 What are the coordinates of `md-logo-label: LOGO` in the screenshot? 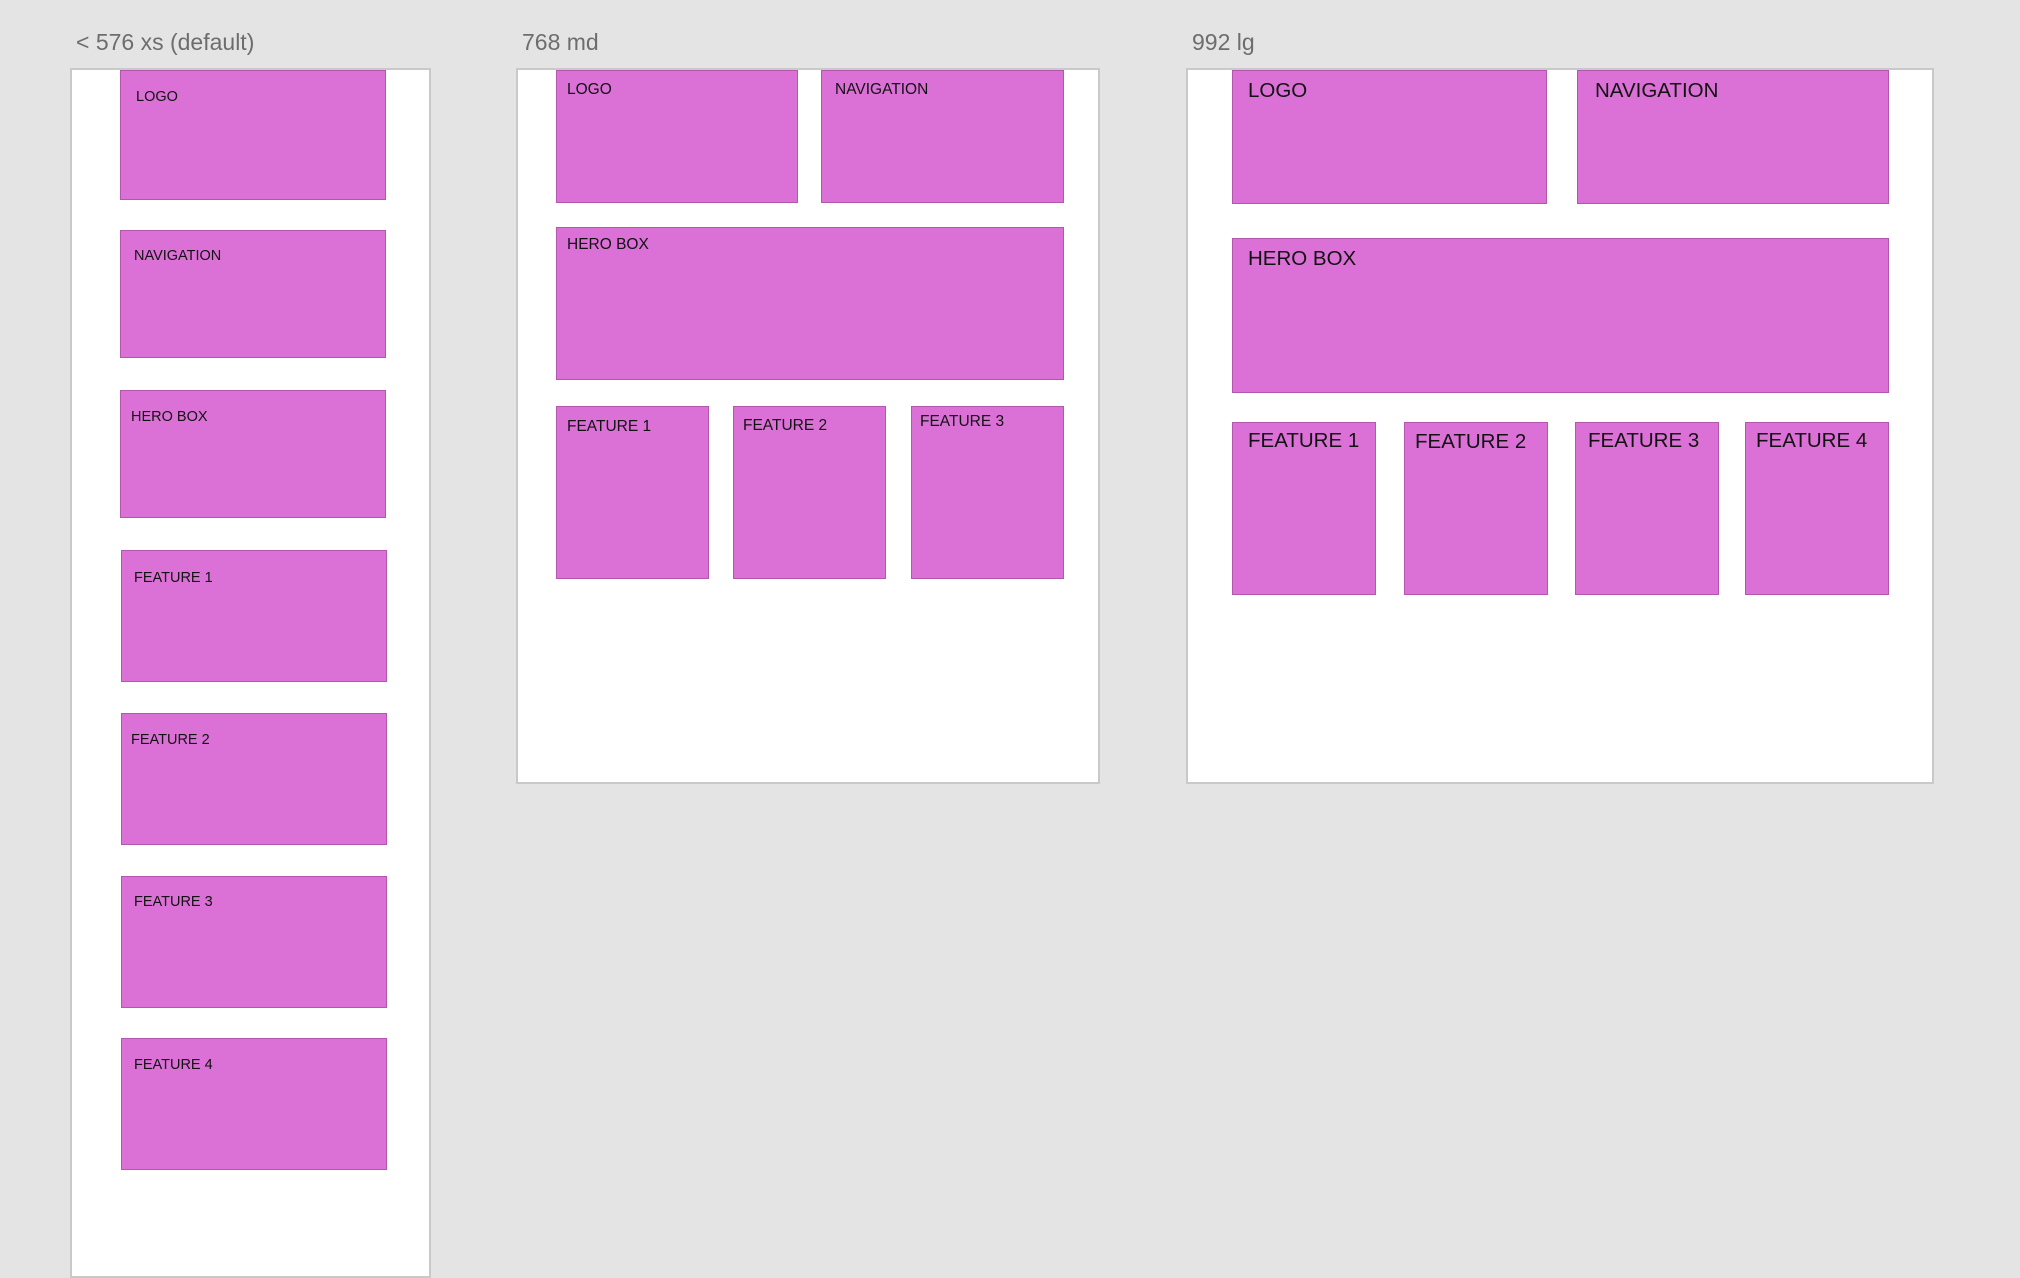 It's located at (589, 89).